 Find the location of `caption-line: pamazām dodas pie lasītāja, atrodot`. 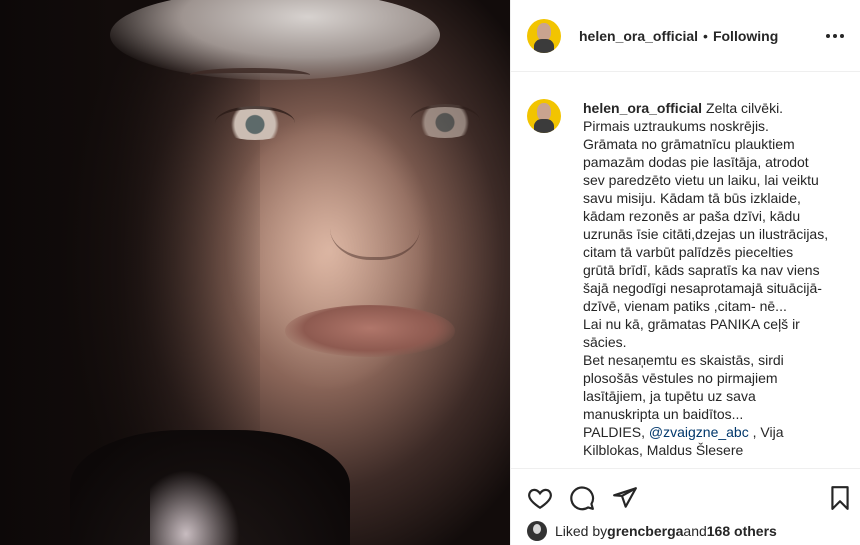

caption-line: pamazām dodas pie lasītāja, atrodot is located at coordinates (696, 162).